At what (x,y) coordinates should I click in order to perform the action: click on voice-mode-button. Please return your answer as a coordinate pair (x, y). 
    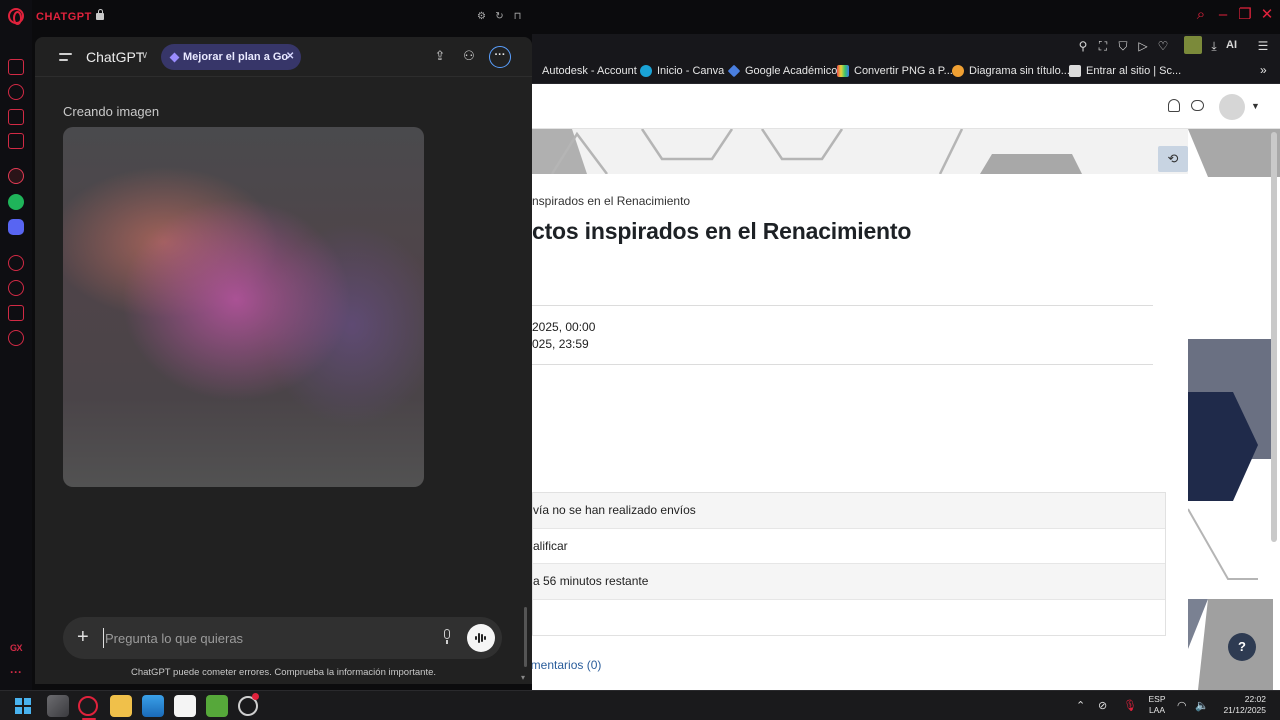
    Looking at the image, I should click on (481, 638).